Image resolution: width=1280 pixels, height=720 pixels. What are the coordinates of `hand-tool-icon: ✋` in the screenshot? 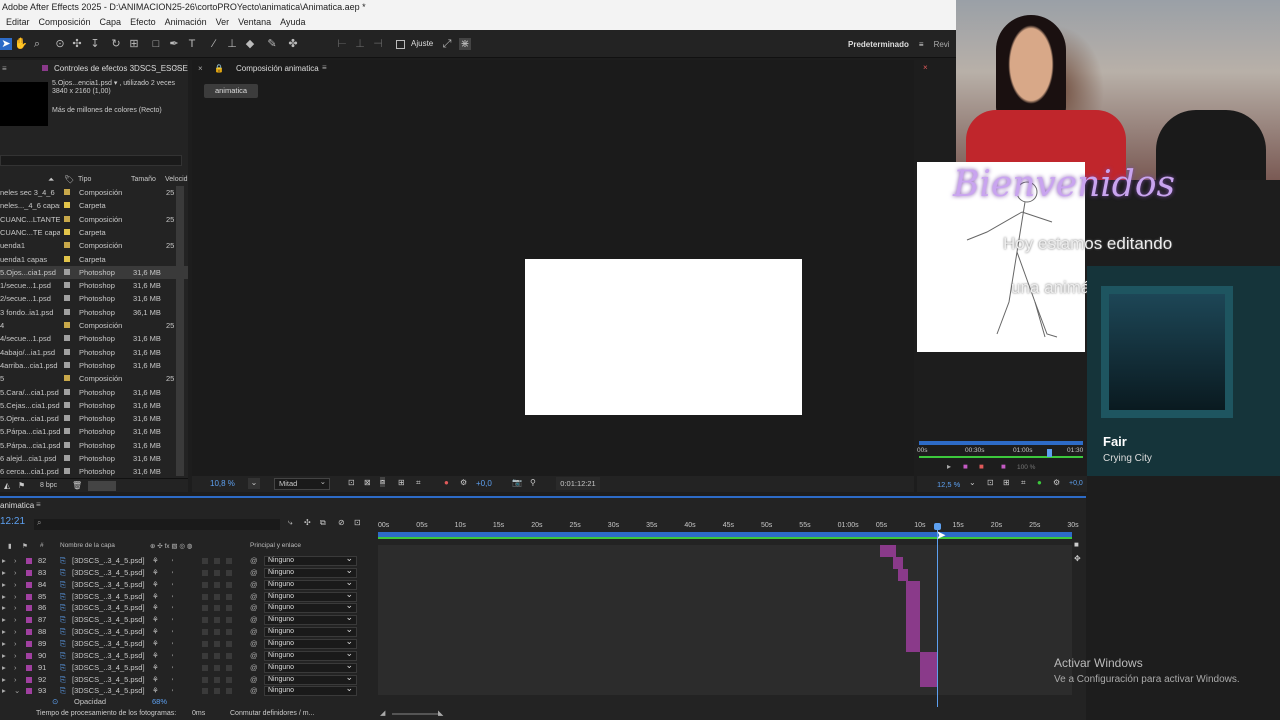 It's located at (21, 44).